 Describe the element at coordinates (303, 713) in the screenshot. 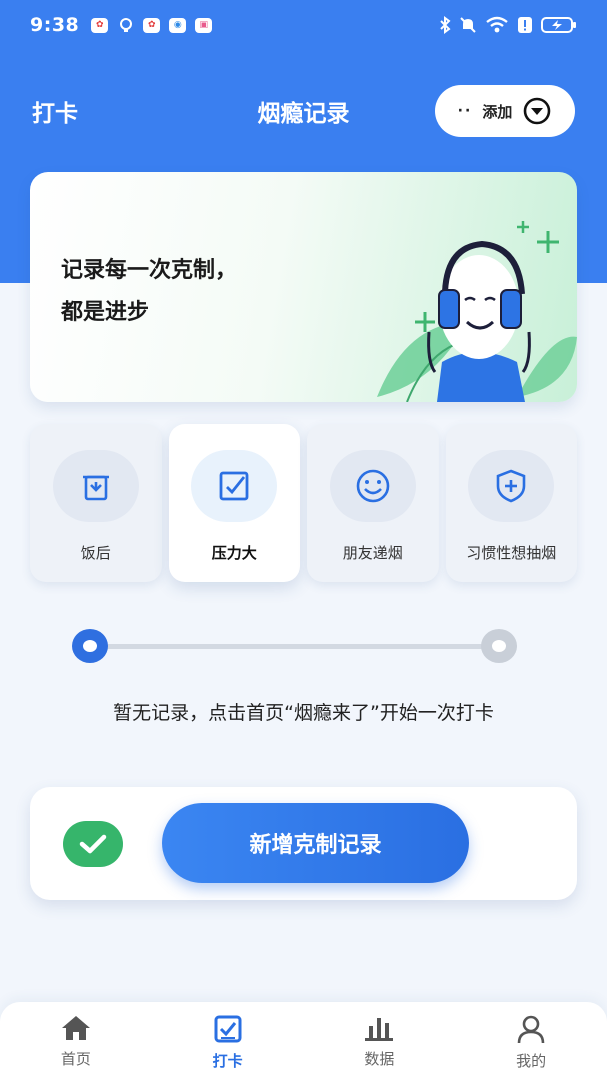

I see `empty-state-text: 暂无记录，点击首页“烟瘾来了”开始一次打卡` at that location.